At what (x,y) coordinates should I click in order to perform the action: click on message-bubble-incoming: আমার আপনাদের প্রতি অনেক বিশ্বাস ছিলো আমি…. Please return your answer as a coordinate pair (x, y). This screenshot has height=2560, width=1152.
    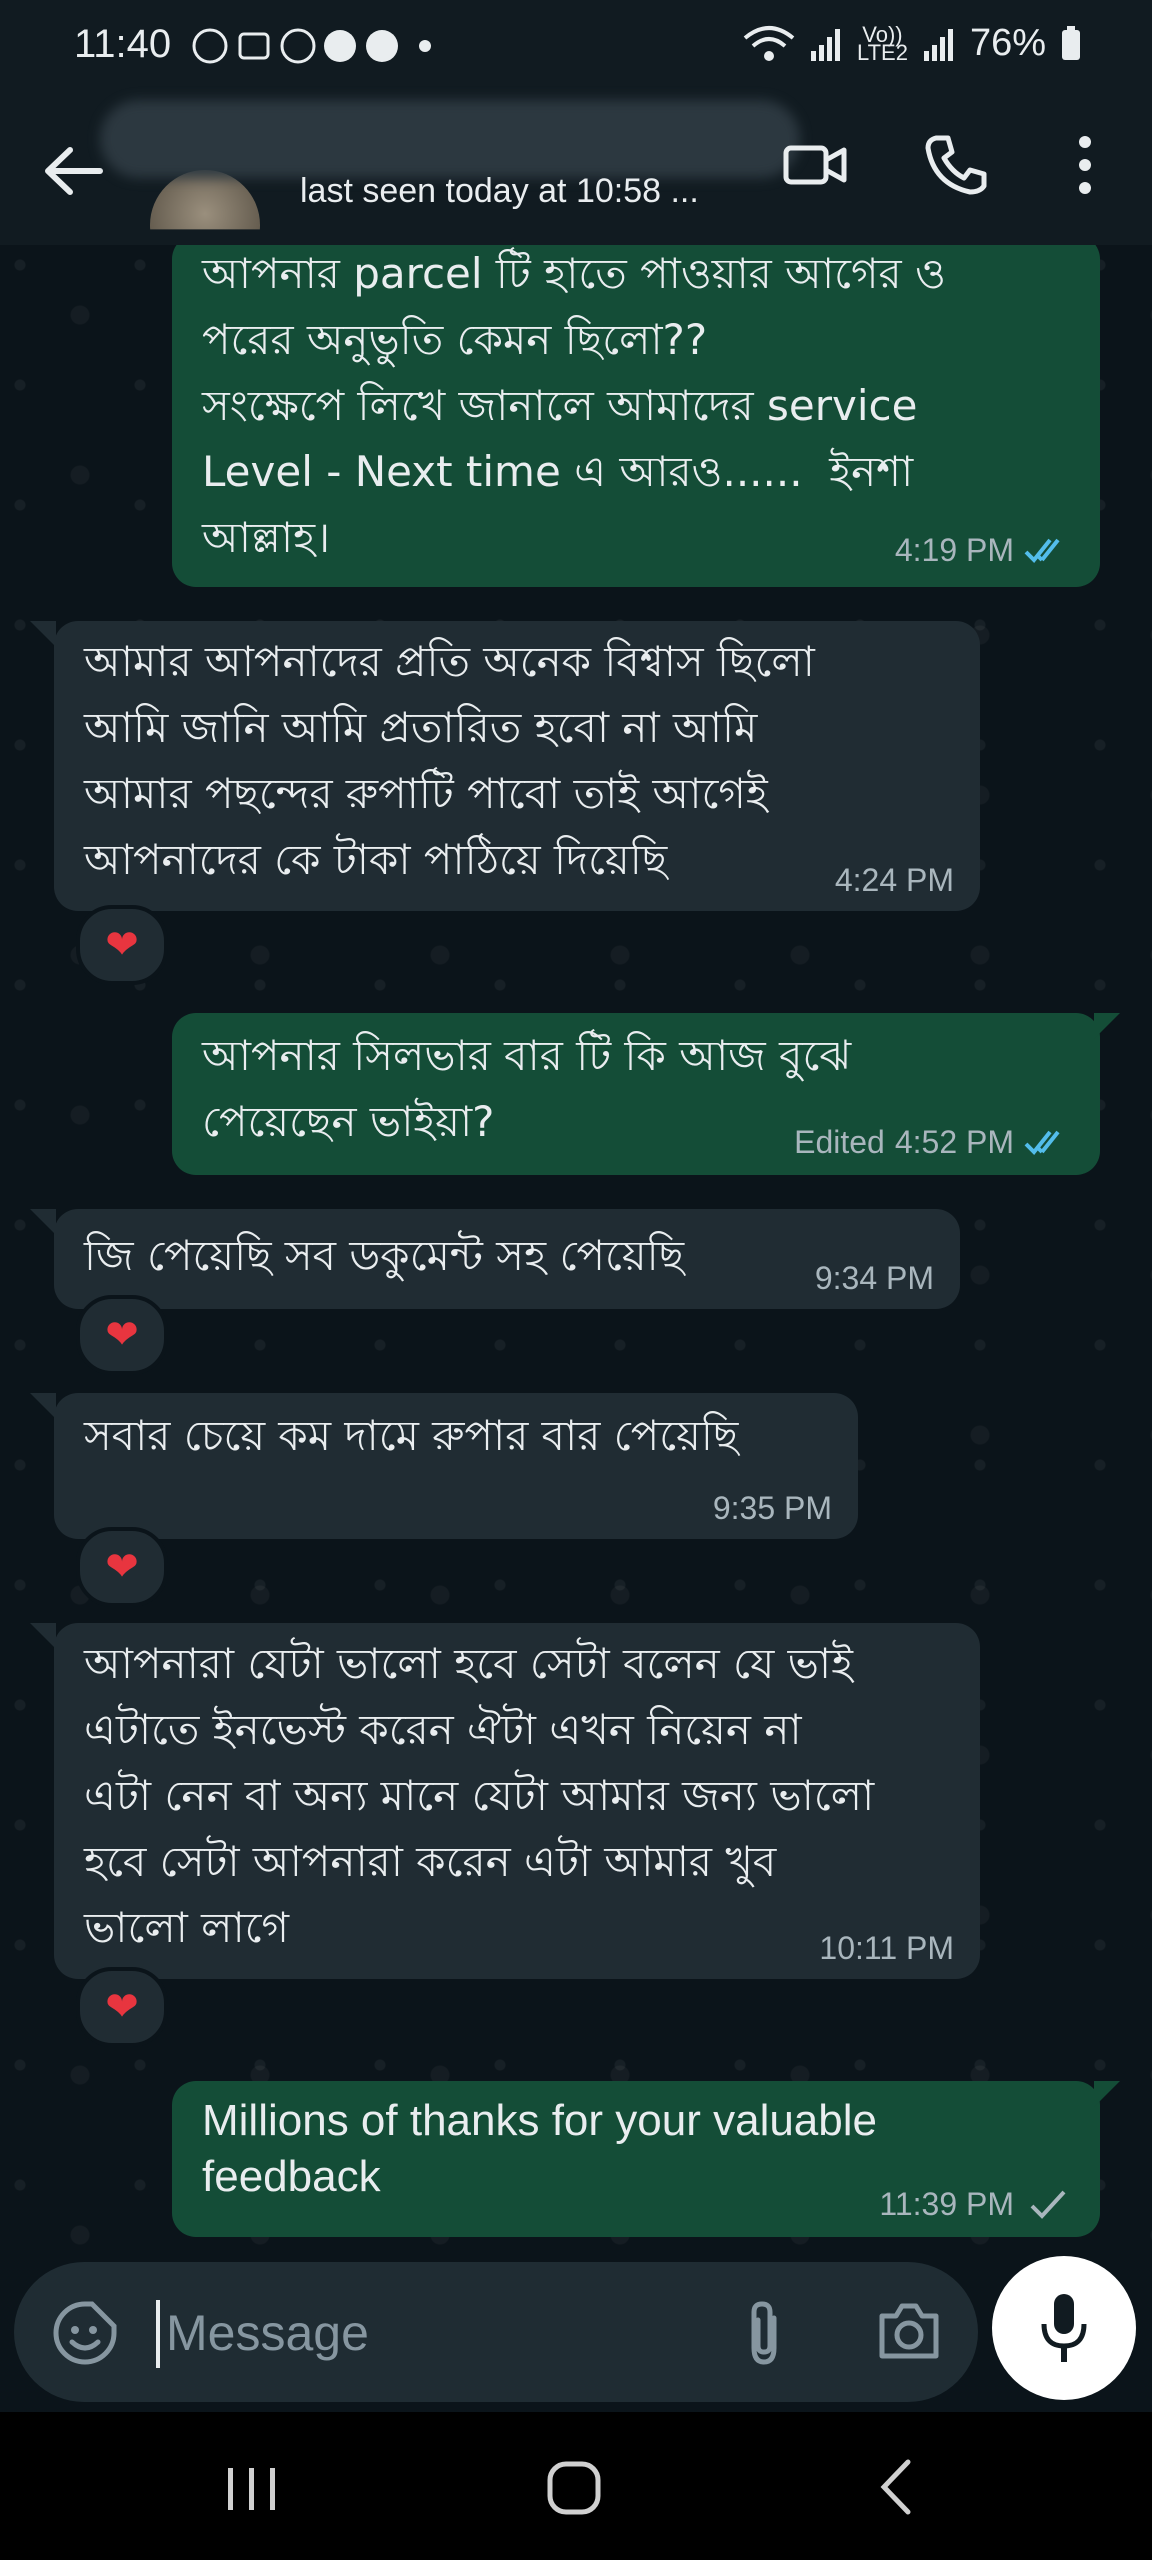
    Looking at the image, I should click on (517, 766).